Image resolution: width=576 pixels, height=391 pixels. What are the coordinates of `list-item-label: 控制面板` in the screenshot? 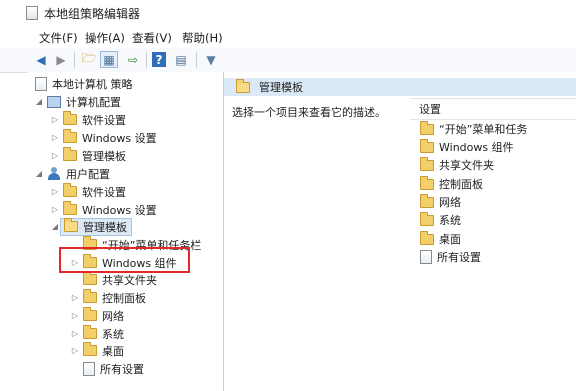 It's located at (461, 184).